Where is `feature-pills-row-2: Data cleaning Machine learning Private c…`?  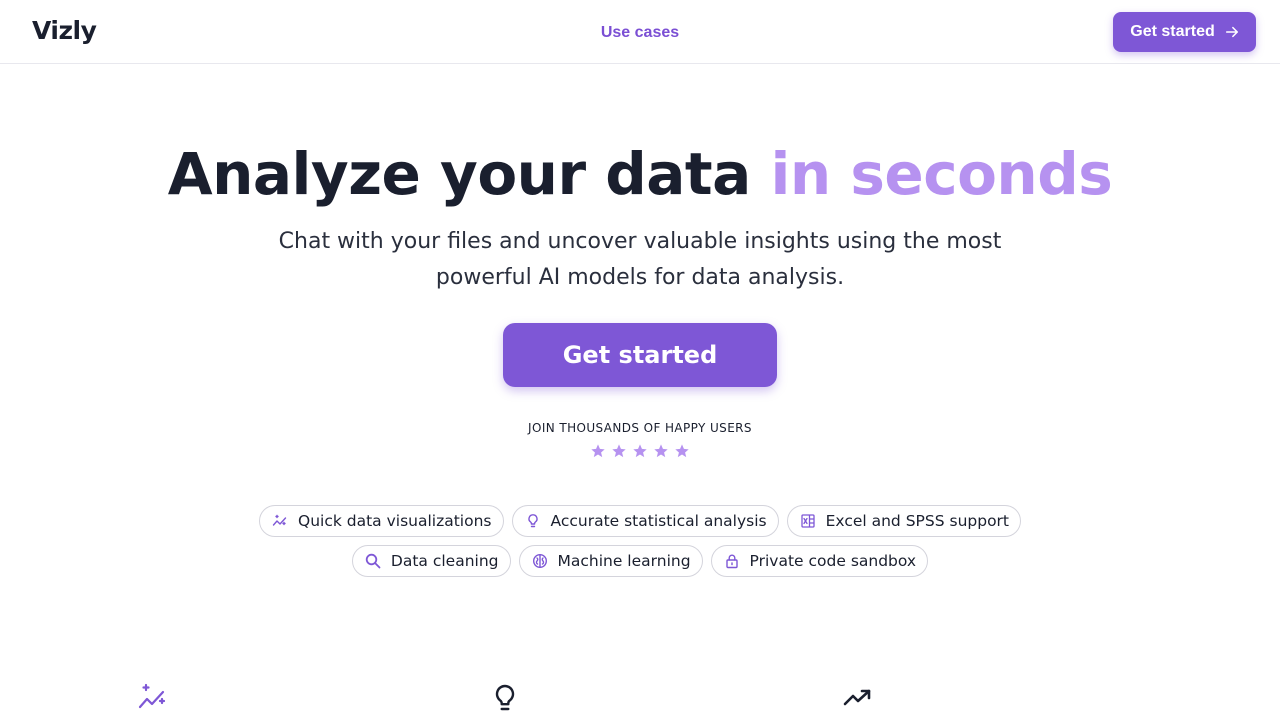
feature-pills-row-2: Data cleaning Machine learning Private c… is located at coordinates (640, 561).